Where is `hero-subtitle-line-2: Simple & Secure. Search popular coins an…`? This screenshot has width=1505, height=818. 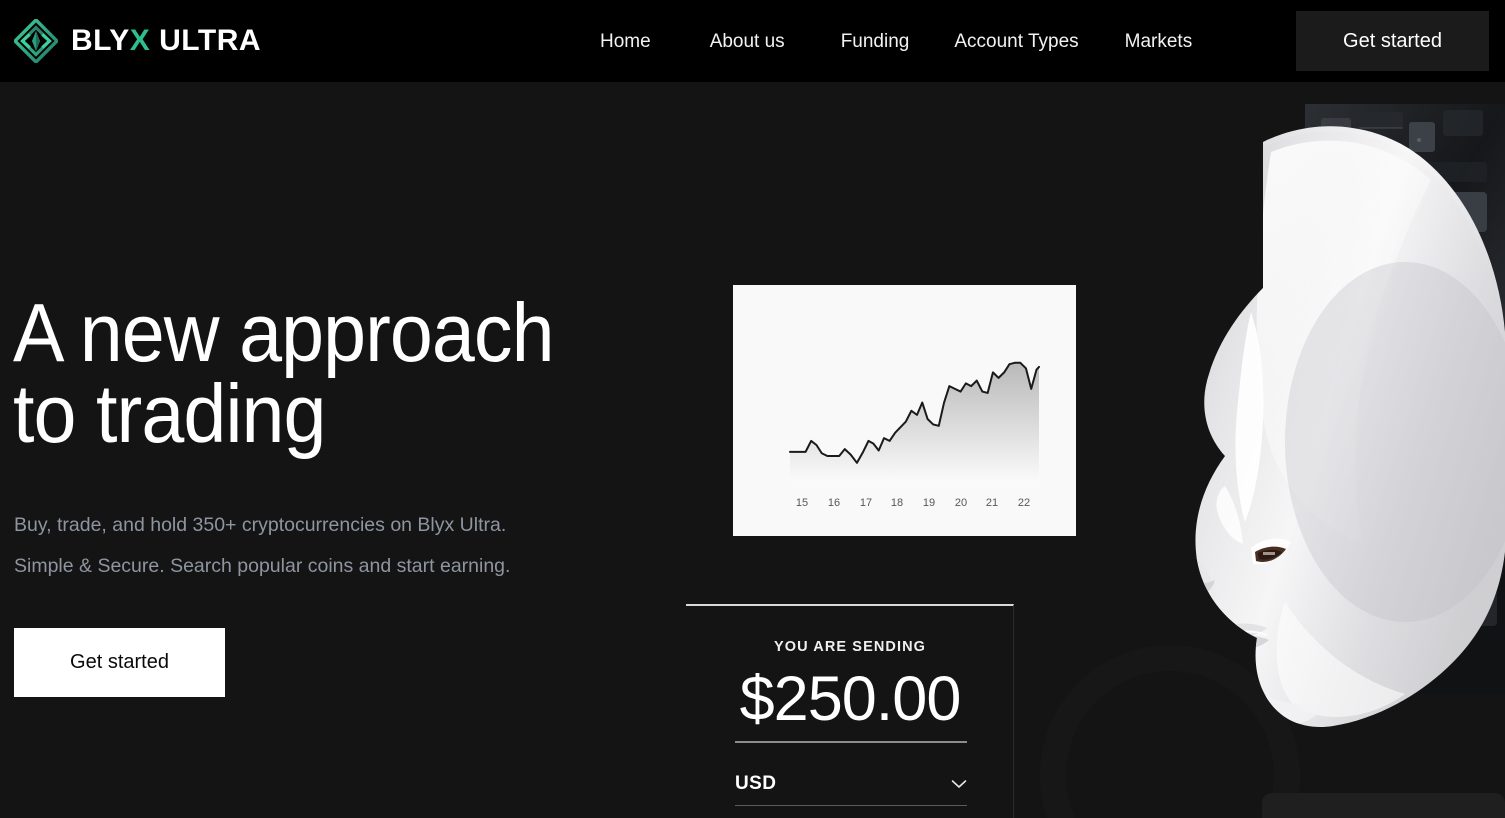
hero-subtitle-line-2: Simple & Secure. Search popular coins an… is located at coordinates (262, 566).